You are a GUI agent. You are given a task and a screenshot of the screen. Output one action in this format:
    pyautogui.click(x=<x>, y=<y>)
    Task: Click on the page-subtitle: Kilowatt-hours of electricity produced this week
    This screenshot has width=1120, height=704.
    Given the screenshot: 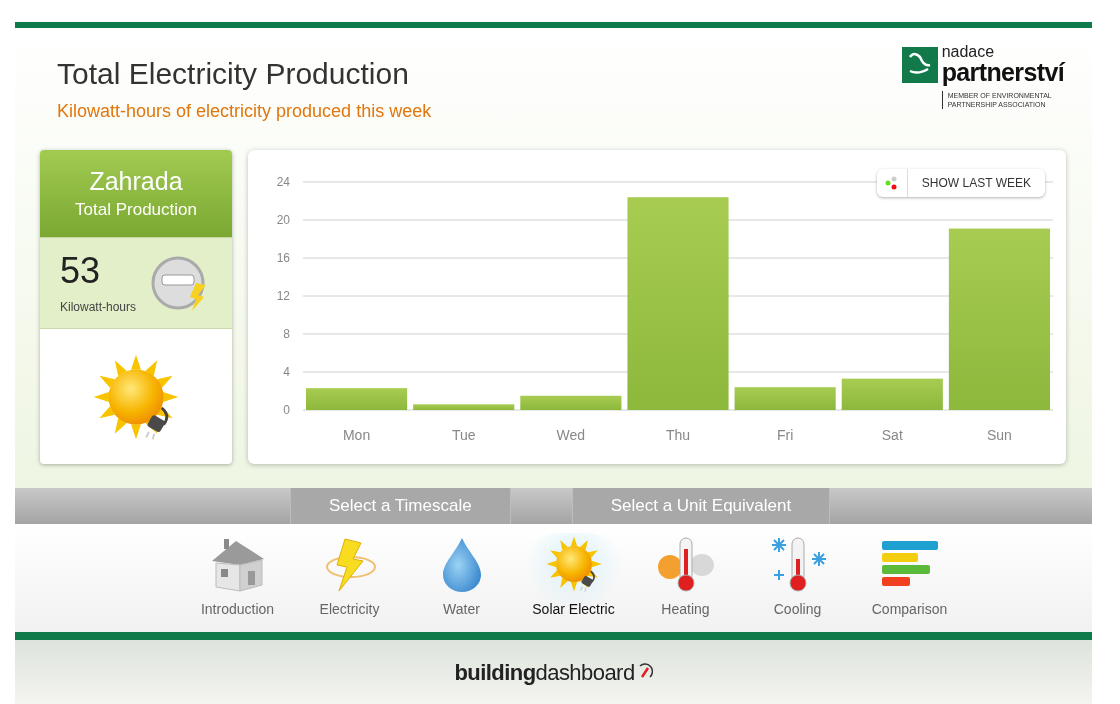 What is the action you would take?
    pyautogui.click(x=244, y=111)
    